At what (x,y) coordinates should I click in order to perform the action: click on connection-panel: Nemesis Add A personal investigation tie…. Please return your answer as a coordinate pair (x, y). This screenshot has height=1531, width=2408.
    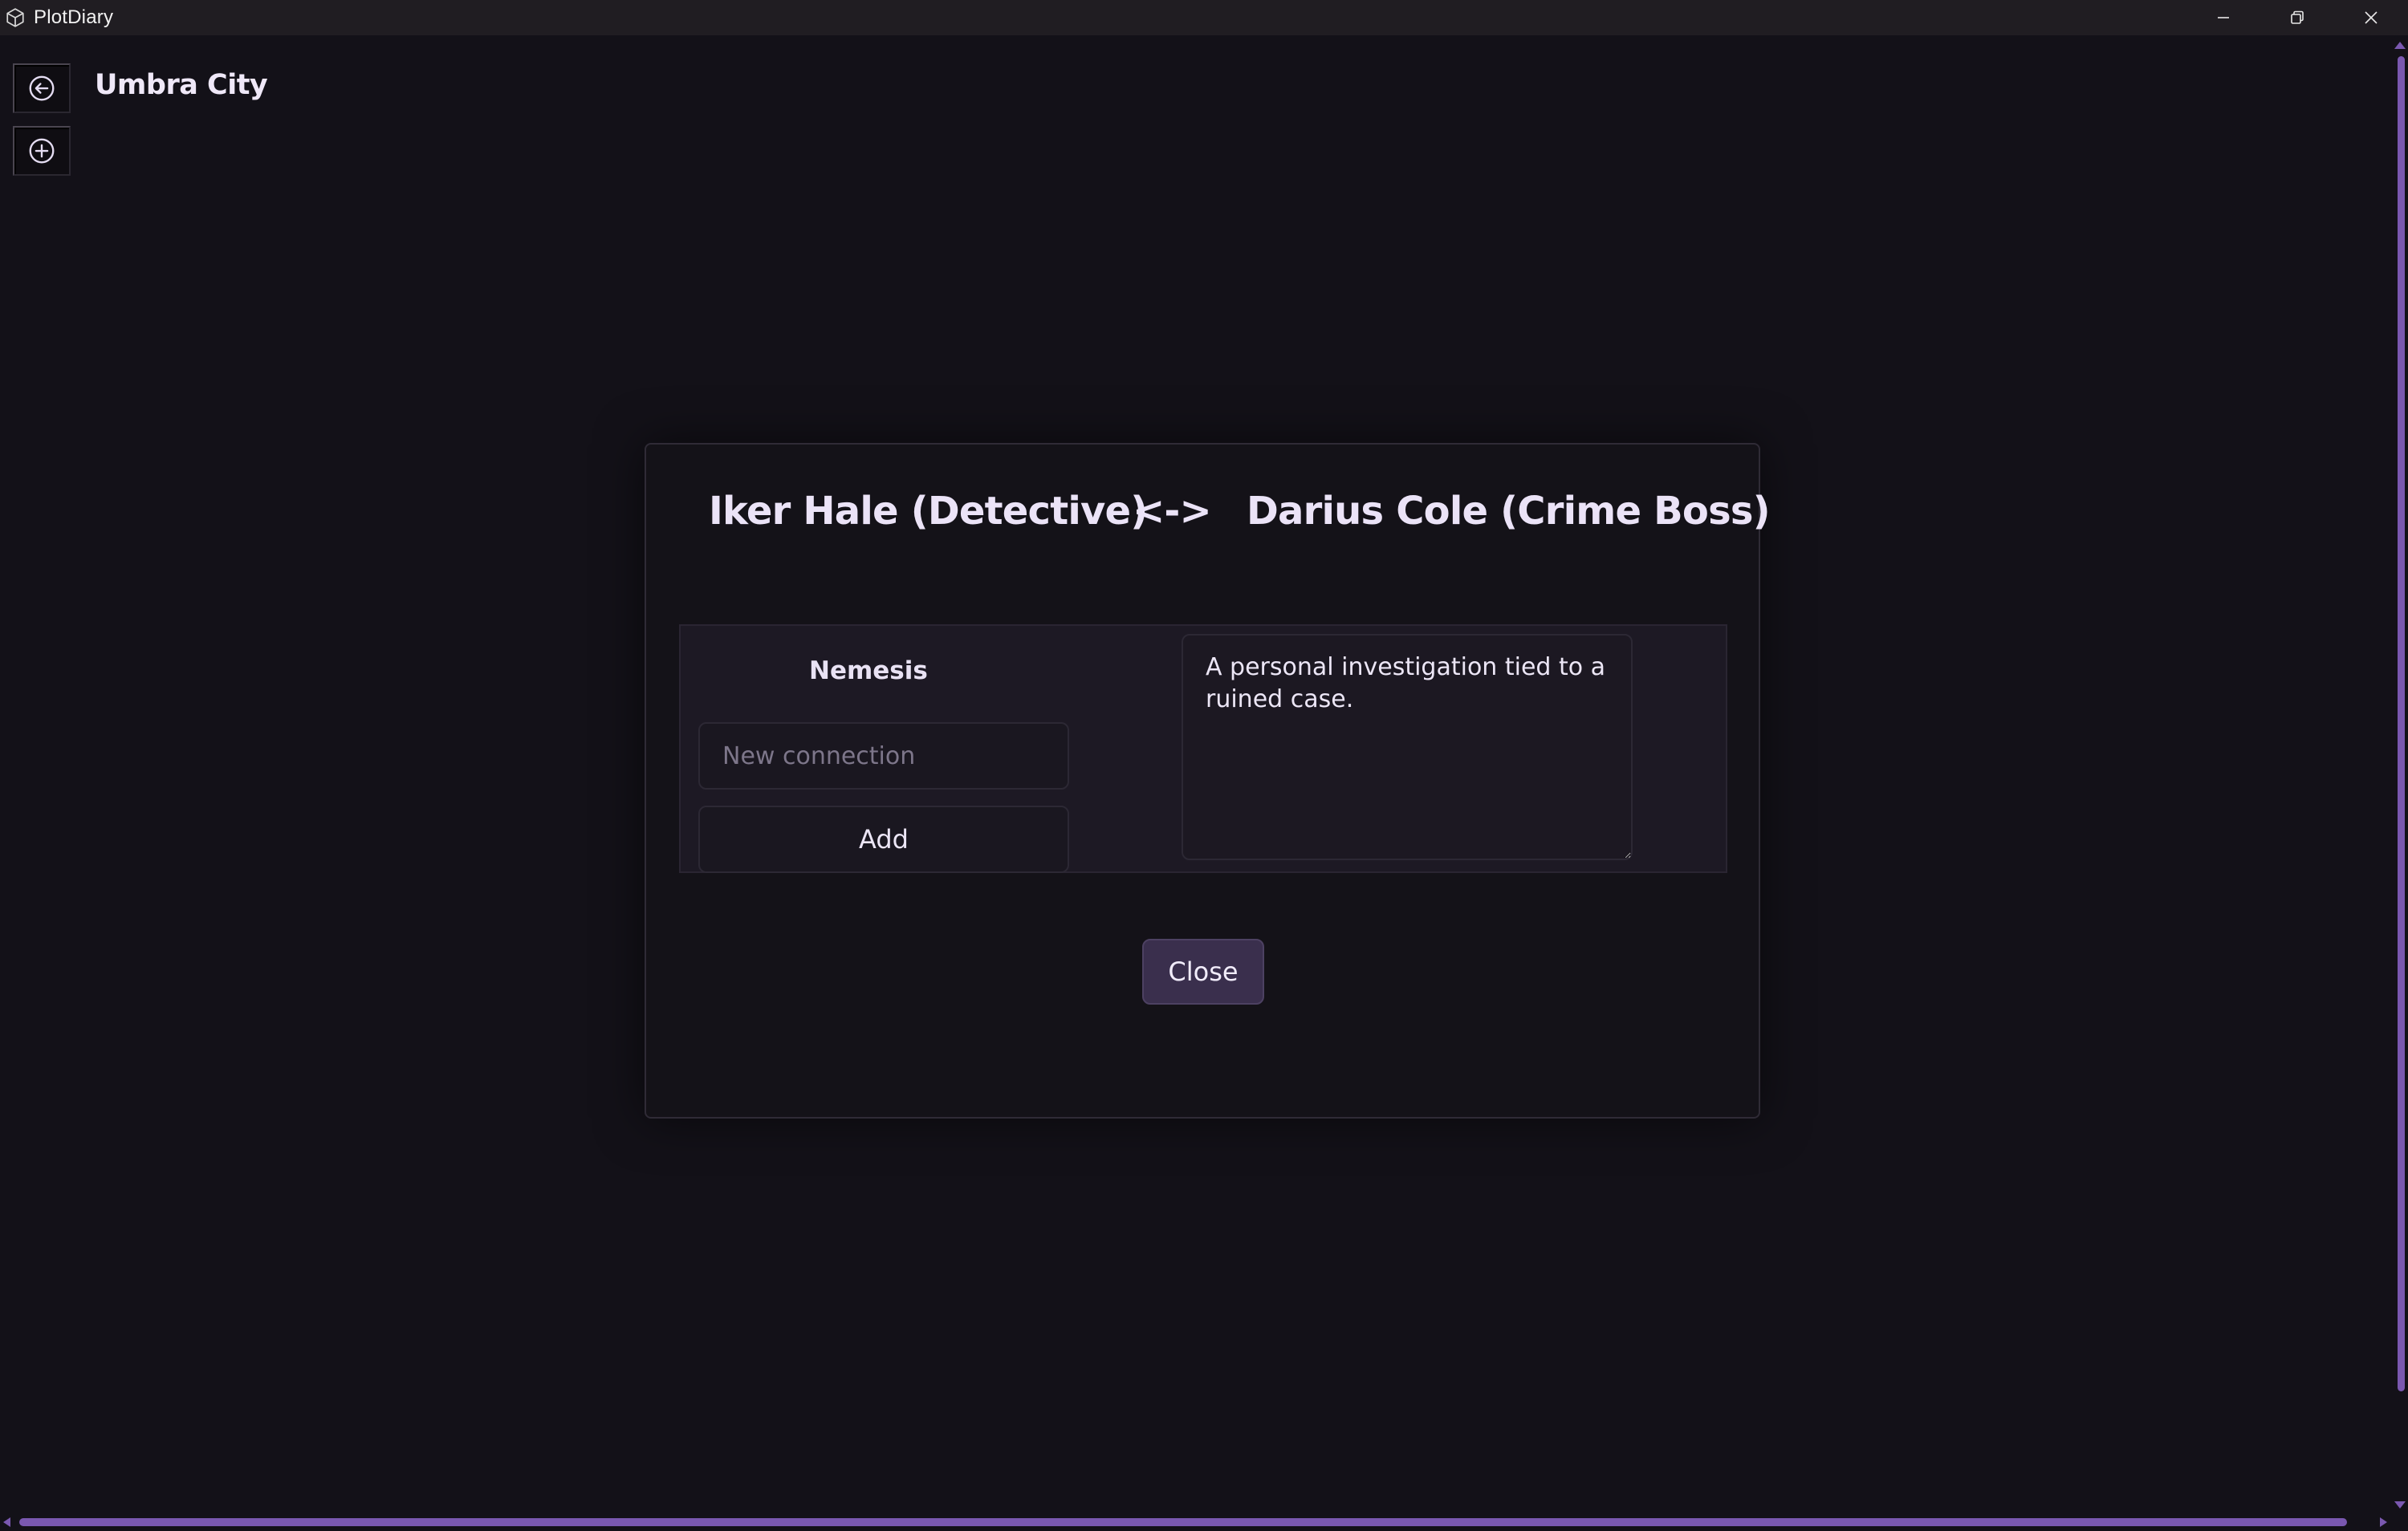
    Looking at the image, I should click on (1203, 748).